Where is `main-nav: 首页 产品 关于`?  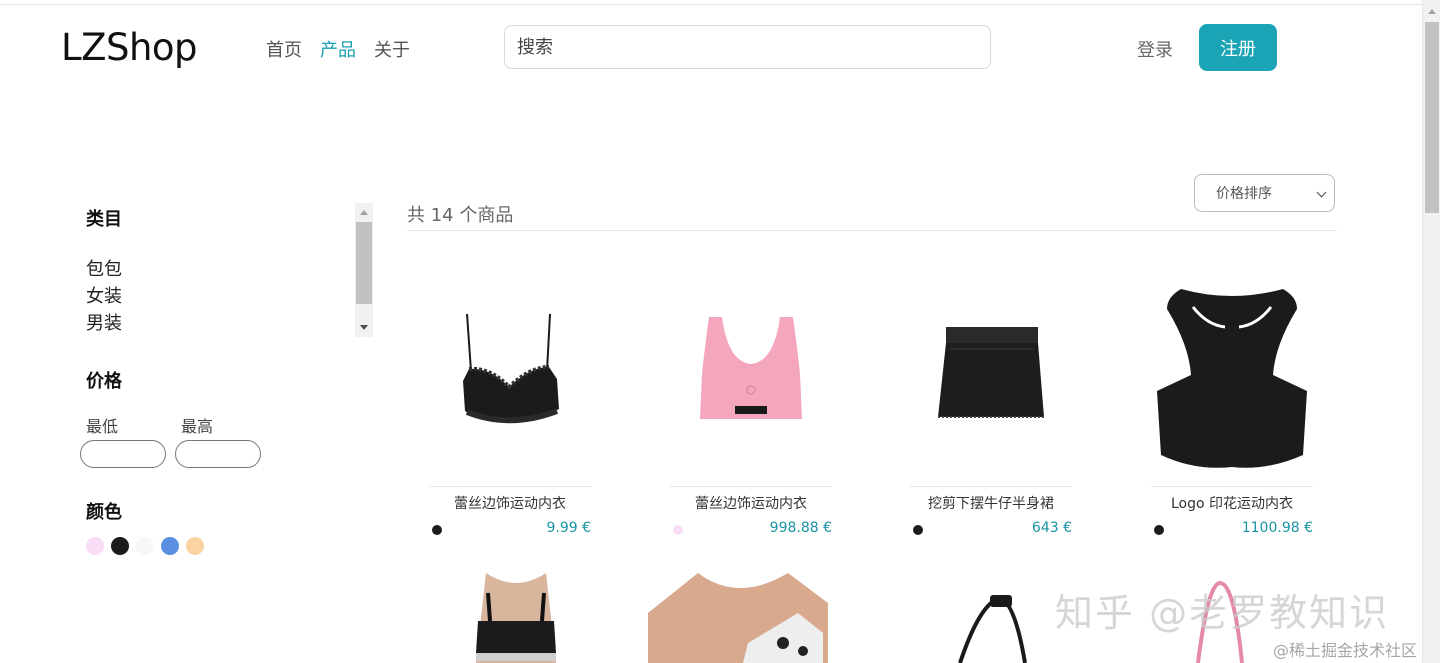
main-nav: 首页 产品 关于 is located at coordinates (338, 49).